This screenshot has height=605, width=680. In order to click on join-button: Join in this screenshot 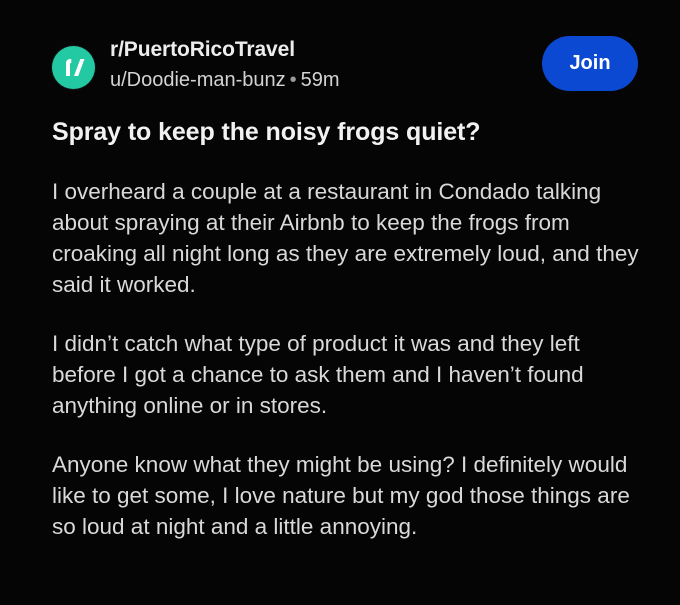, I will do `click(590, 63)`.